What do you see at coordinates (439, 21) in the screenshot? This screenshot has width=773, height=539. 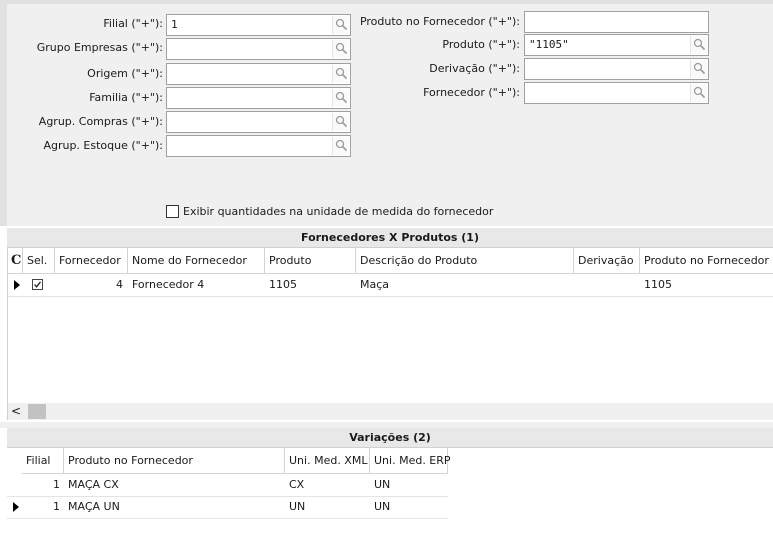 I see `produto-fornecedor-label: Produto no Fornecedor ("+"):` at bounding box center [439, 21].